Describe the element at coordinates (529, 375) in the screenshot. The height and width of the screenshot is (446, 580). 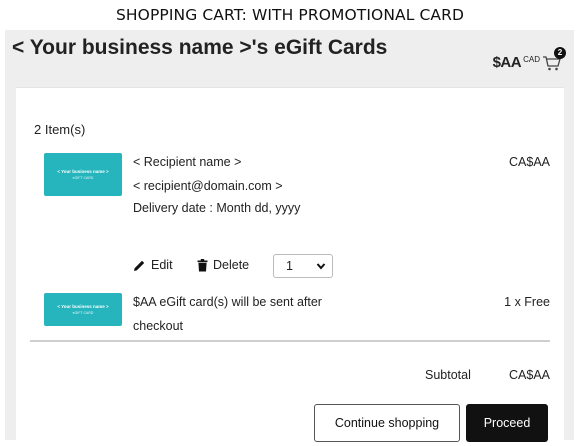
I see `subtotal-value: CA$AA` at that location.